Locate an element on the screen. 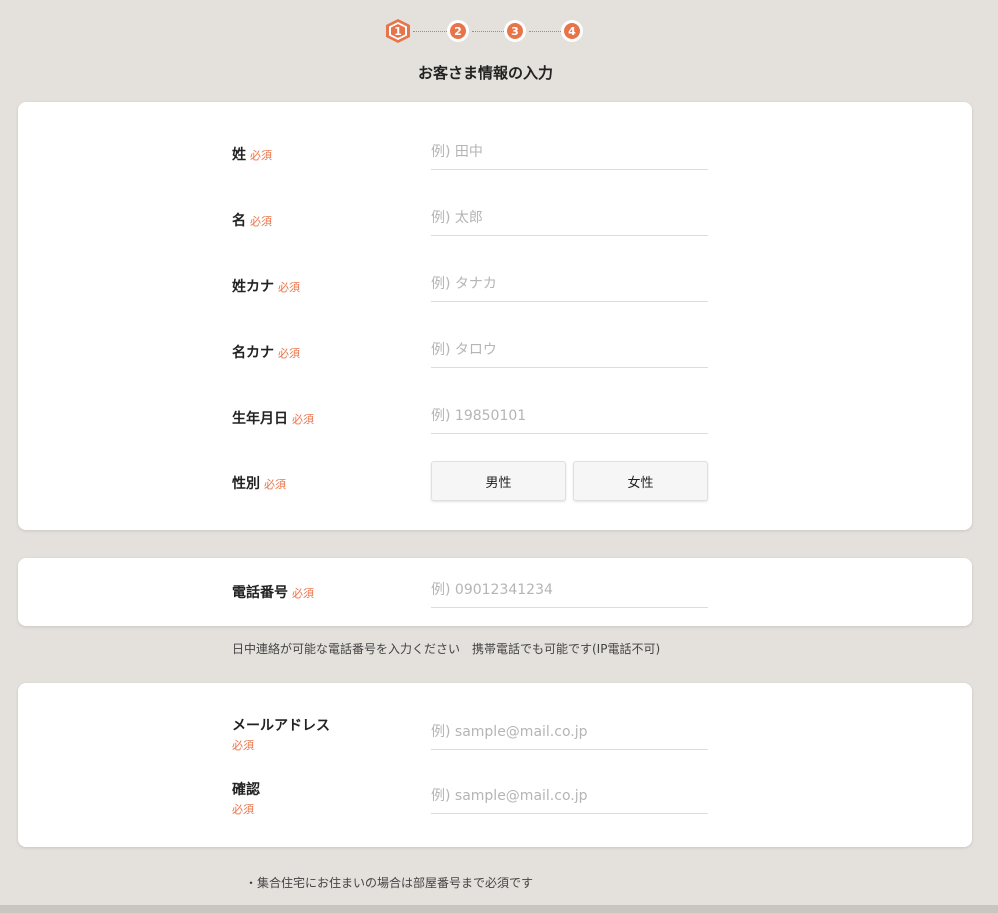 This screenshot has width=998, height=913. step-2-number: 2 is located at coordinates (458, 31).